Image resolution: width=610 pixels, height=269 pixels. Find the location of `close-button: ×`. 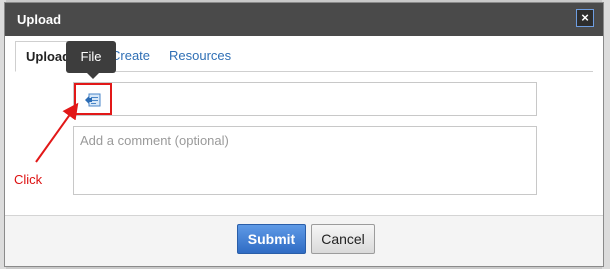

close-button: × is located at coordinates (585, 18).